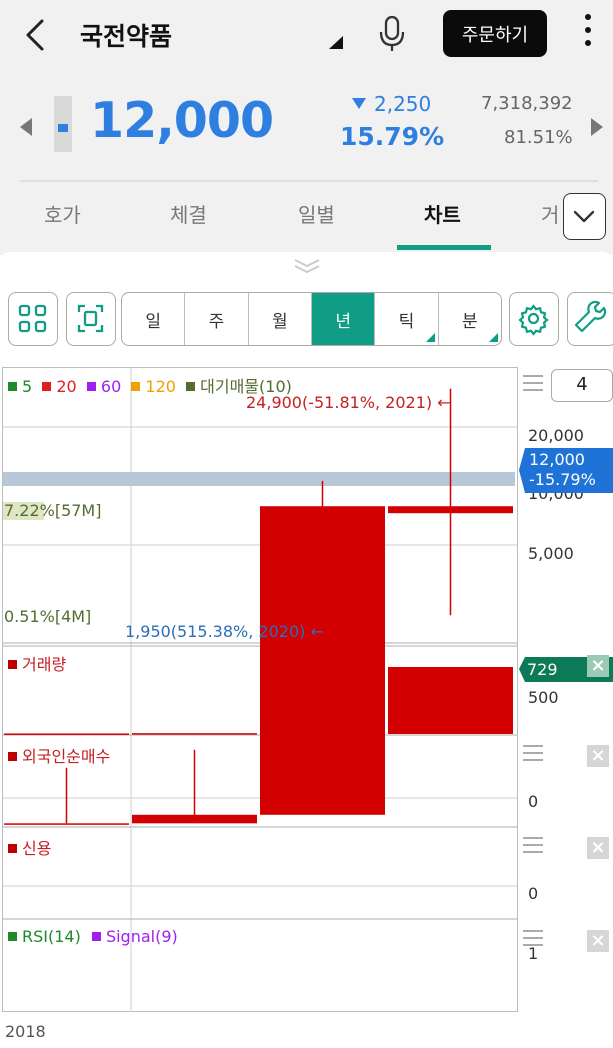 The width and height of the screenshot is (613, 1048). Describe the element at coordinates (25, 1031) in the screenshot. I see `x-axis-label: 2018` at that location.